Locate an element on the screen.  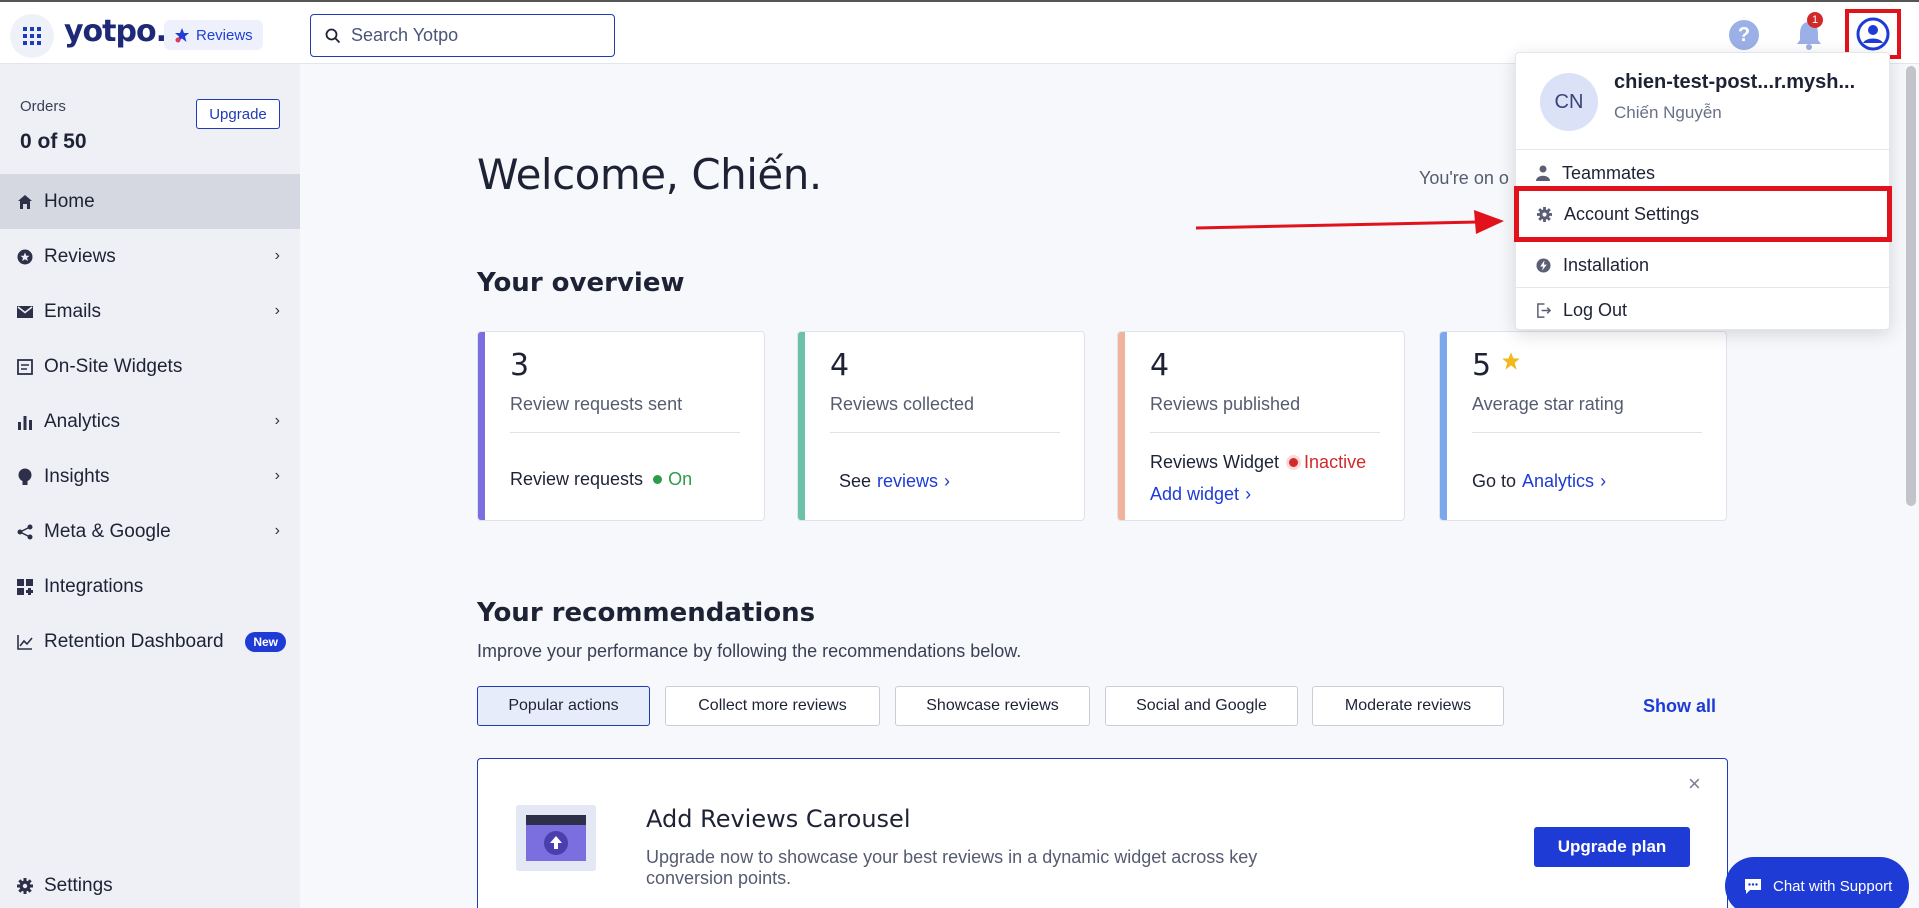
status-inactive: Inactive is located at coordinates (1335, 462).